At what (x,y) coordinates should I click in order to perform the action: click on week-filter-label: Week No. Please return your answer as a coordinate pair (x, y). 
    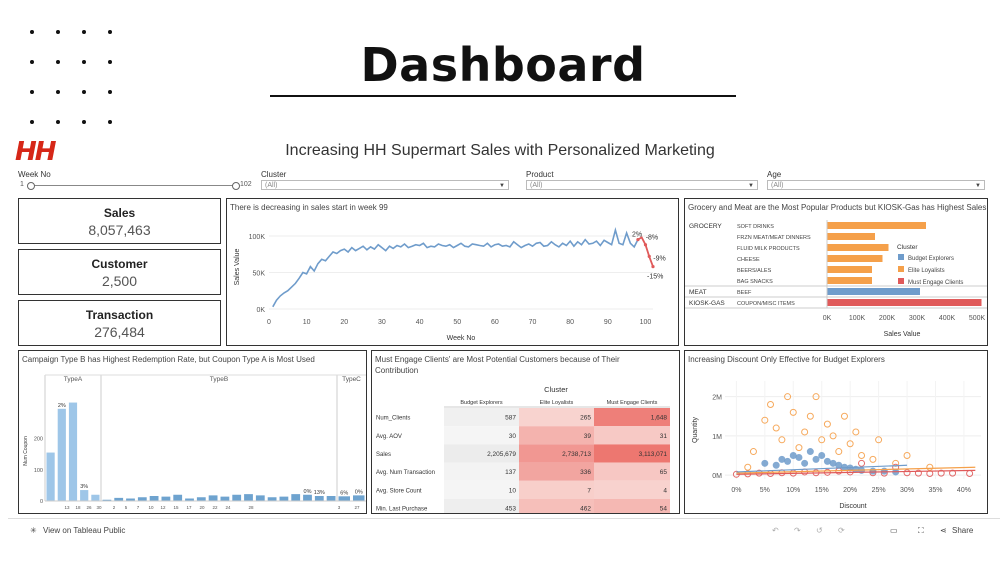
    Looking at the image, I should click on (34, 174).